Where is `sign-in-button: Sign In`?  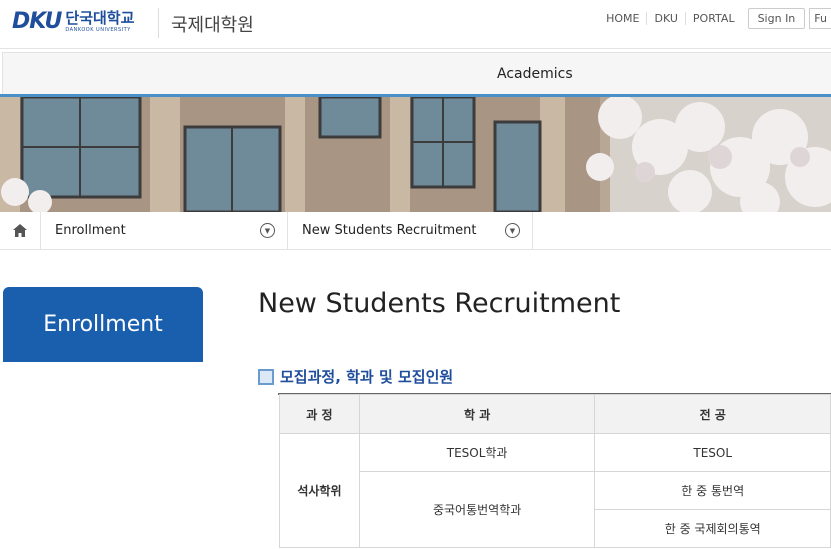 sign-in-button: Sign In is located at coordinates (776, 18).